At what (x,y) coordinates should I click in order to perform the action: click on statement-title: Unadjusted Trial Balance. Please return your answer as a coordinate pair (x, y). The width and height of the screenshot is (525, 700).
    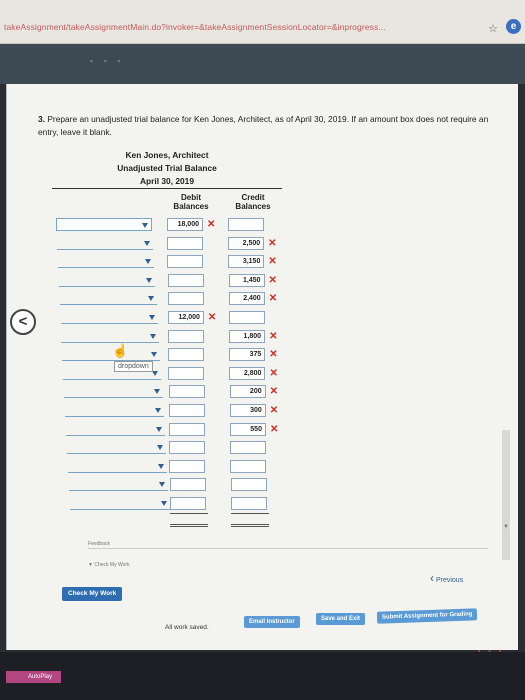
    Looking at the image, I should click on (167, 168).